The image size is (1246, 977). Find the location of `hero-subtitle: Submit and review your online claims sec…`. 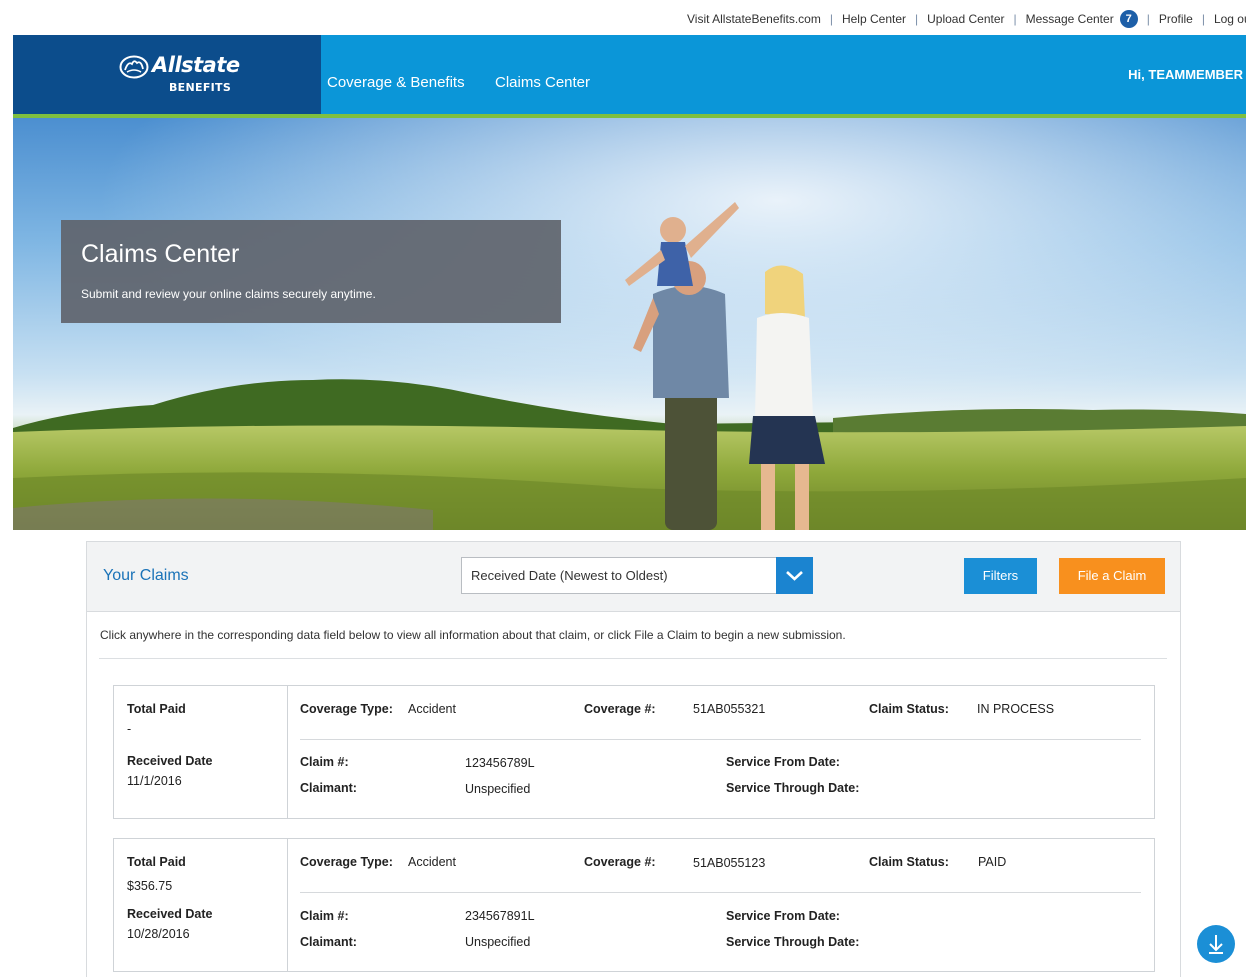

hero-subtitle: Submit and review your online claims sec… is located at coordinates (228, 294).